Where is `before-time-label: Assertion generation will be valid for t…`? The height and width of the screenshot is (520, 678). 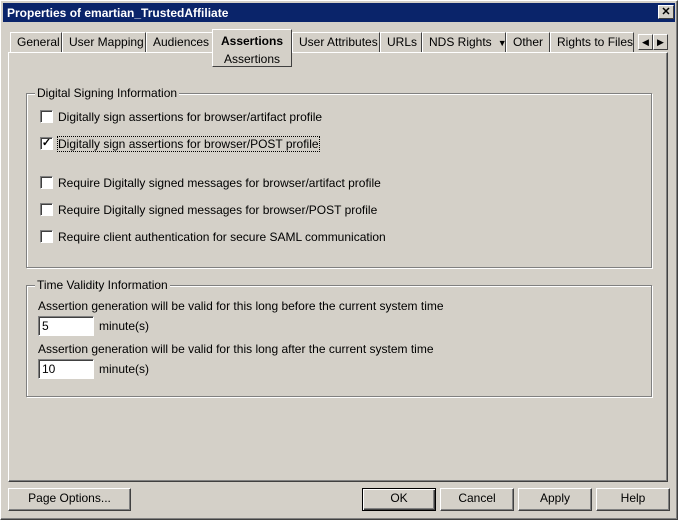 before-time-label: Assertion generation will be valid for t… is located at coordinates (241, 306).